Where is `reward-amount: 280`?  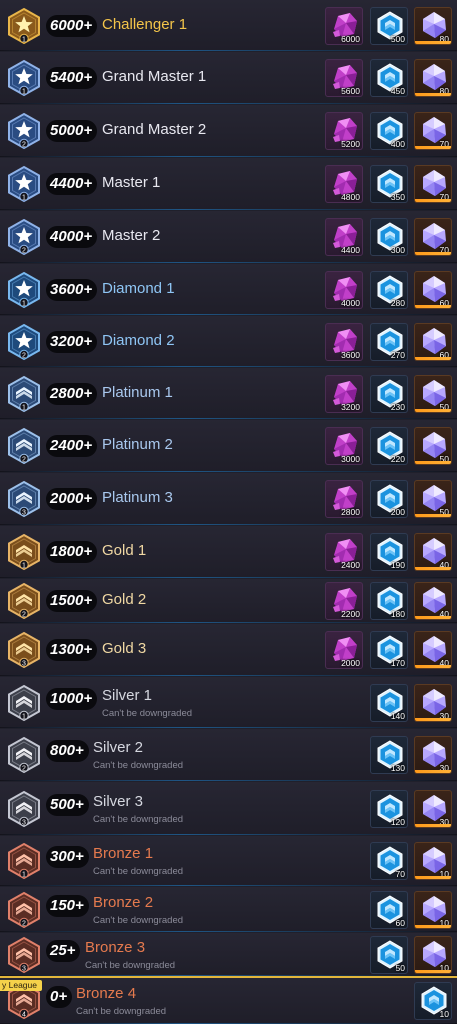
reward-amount: 280 is located at coordinates (397, 303).